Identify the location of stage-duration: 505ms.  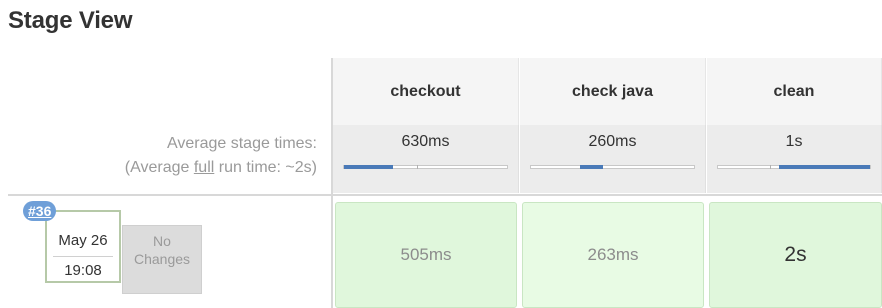
(426, 254).